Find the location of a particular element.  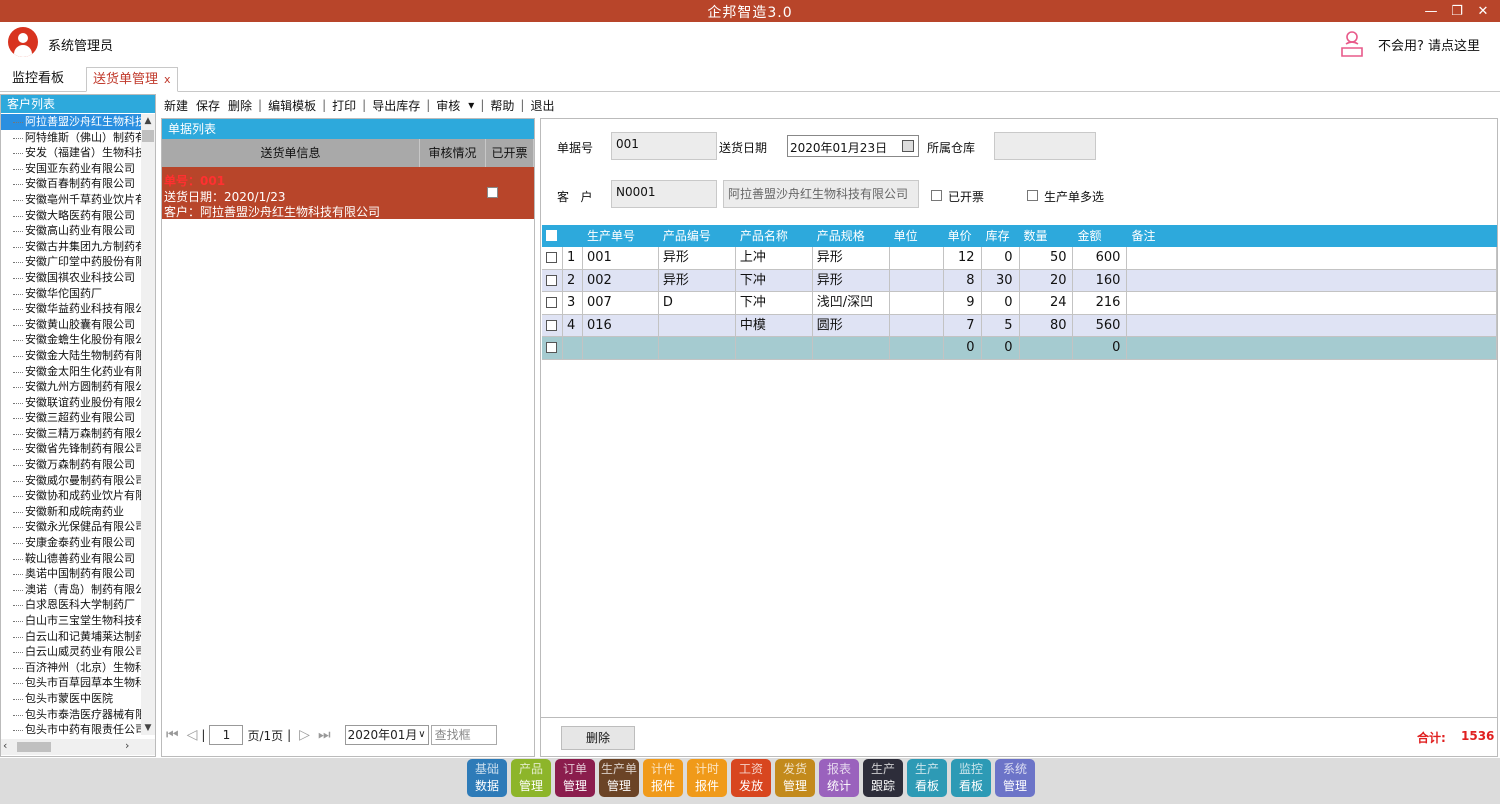

cell-spec: 浅凹/深凹 is located at coordinates (851, 303).